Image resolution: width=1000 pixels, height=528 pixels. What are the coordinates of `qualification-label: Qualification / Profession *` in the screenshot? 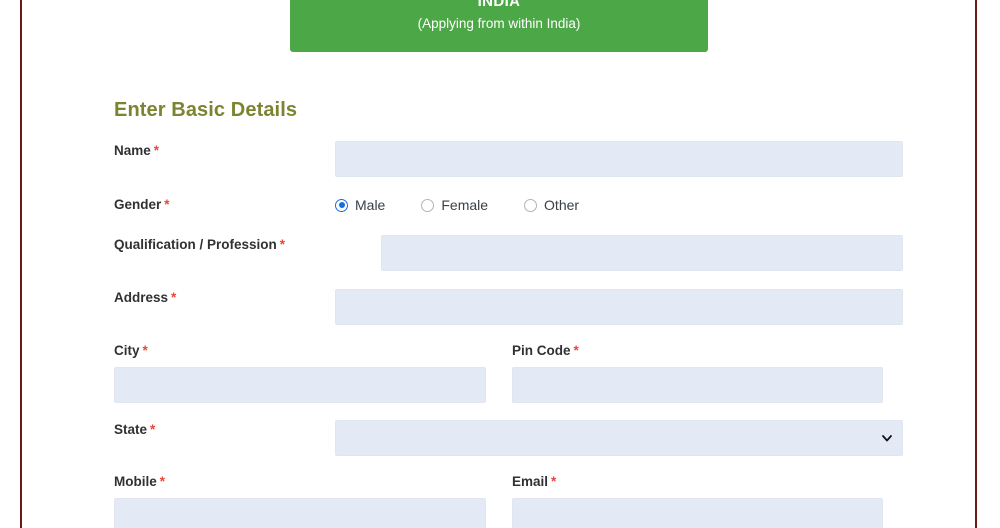 It's located at (199, 244).